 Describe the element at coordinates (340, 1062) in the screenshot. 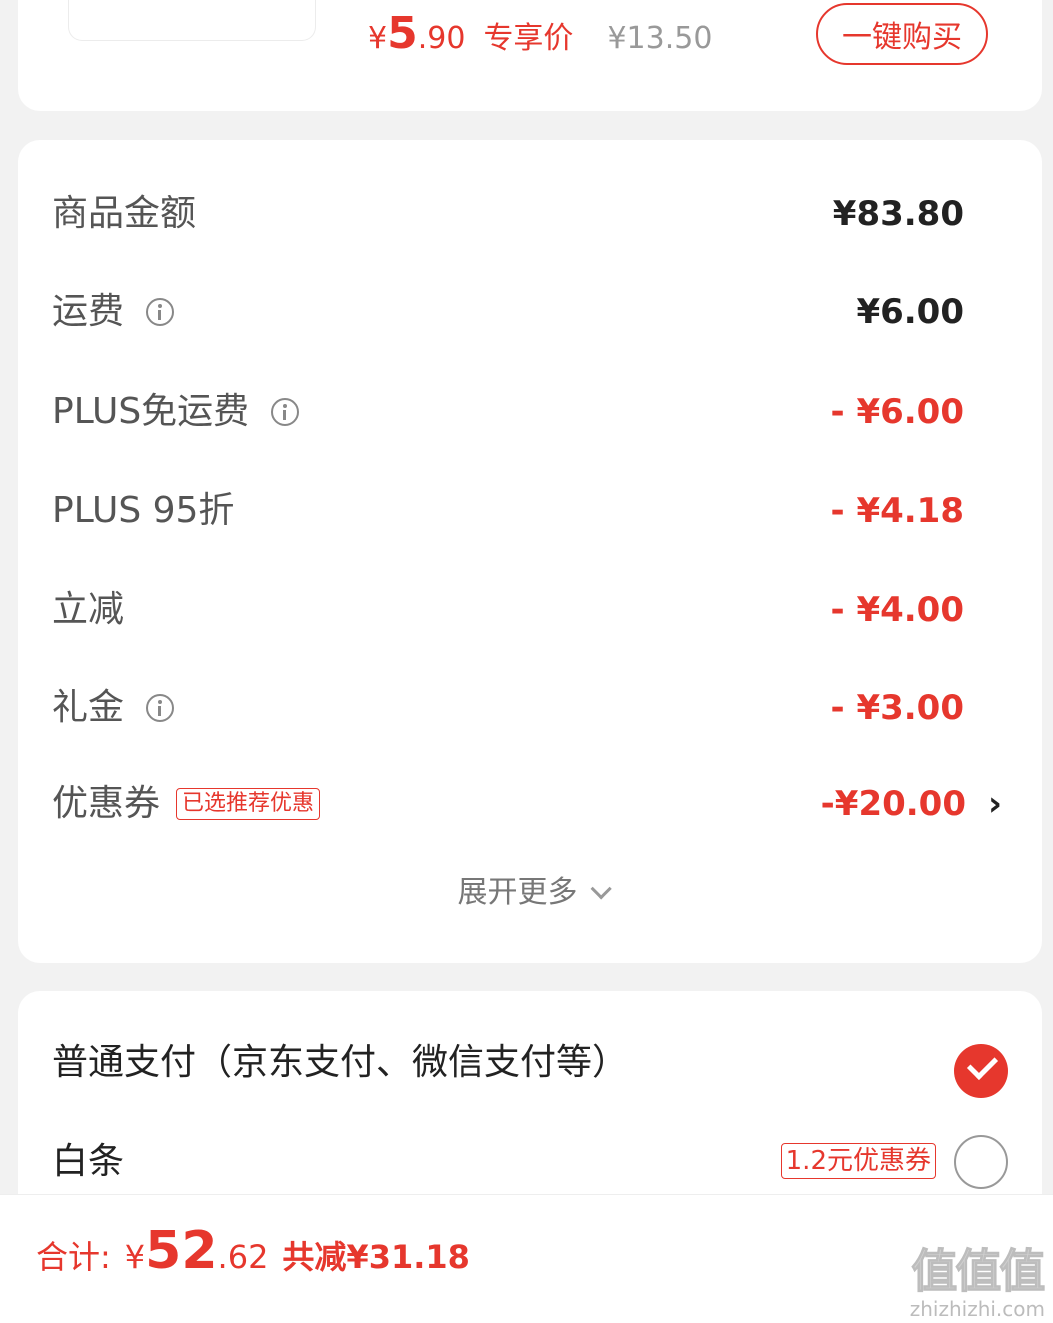

I see `payment-option-label: 普通支付（京东支付、微信支付等）` at that location.